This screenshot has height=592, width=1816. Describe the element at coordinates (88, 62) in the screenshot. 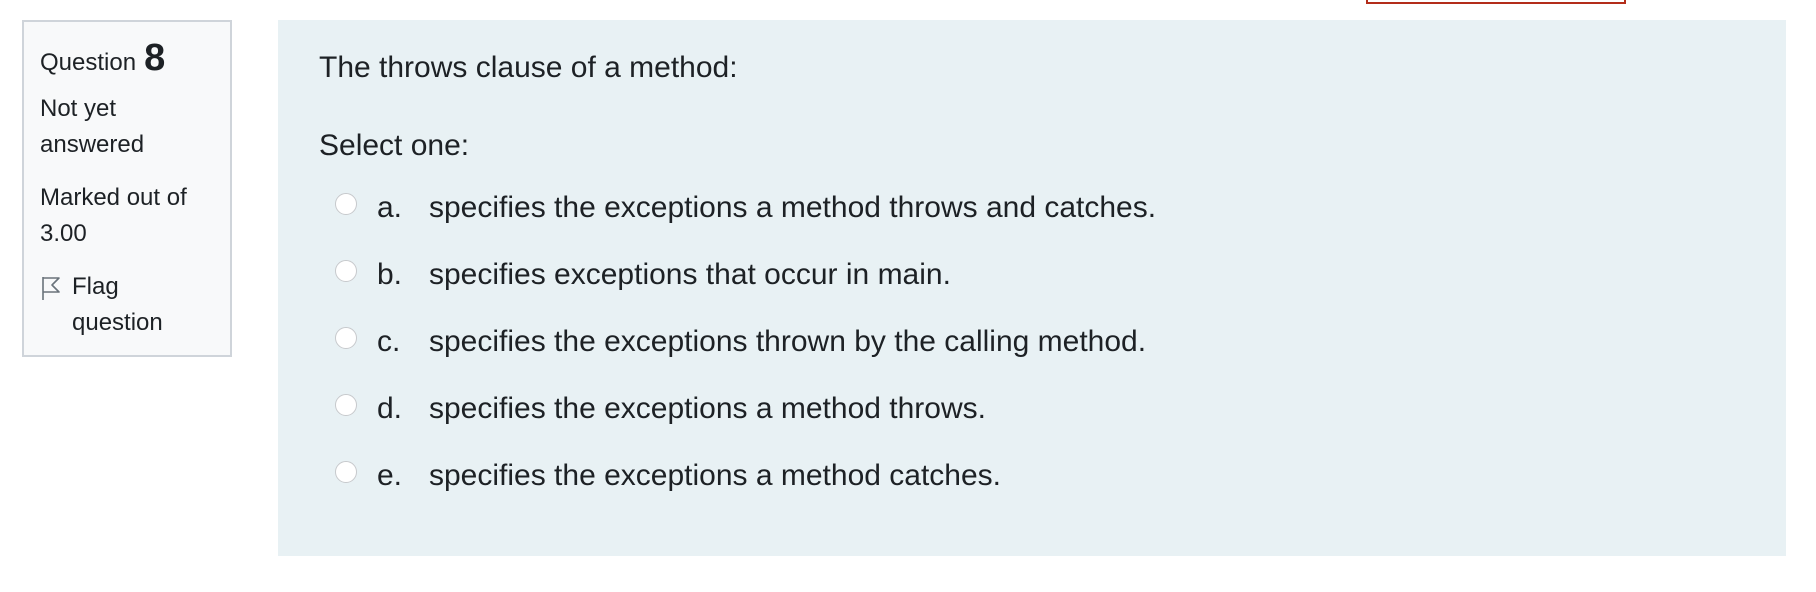

I see `question-label: Question` at that location.